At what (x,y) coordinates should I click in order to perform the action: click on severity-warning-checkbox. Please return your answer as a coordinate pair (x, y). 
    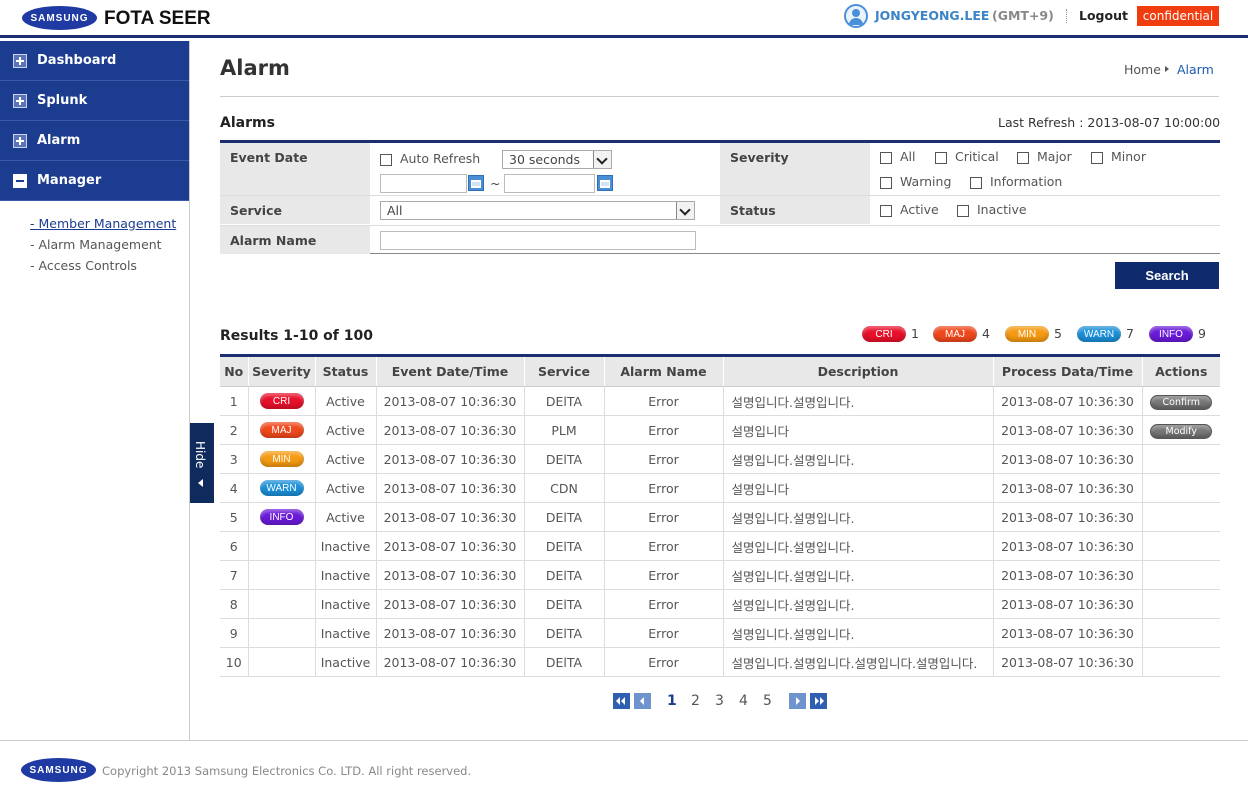
    Looking at the image, I should click on (886, 183).